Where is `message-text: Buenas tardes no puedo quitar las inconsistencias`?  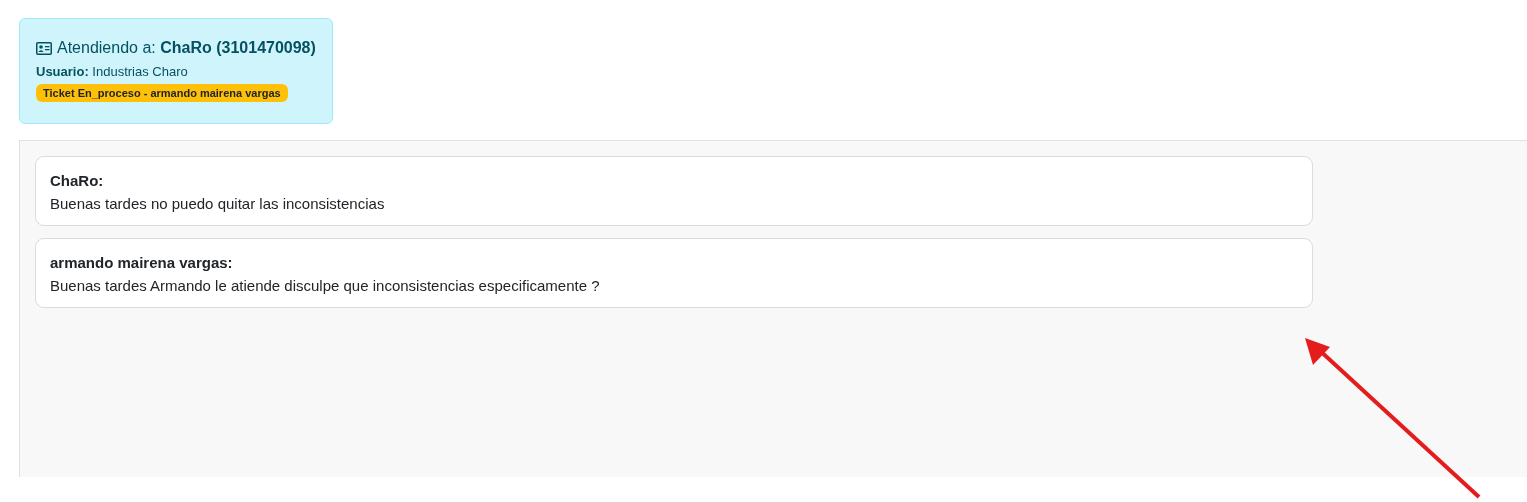
message-text: Buenas tardes no puedo quitar las inconsistencias is located at coordinates (217, 203).